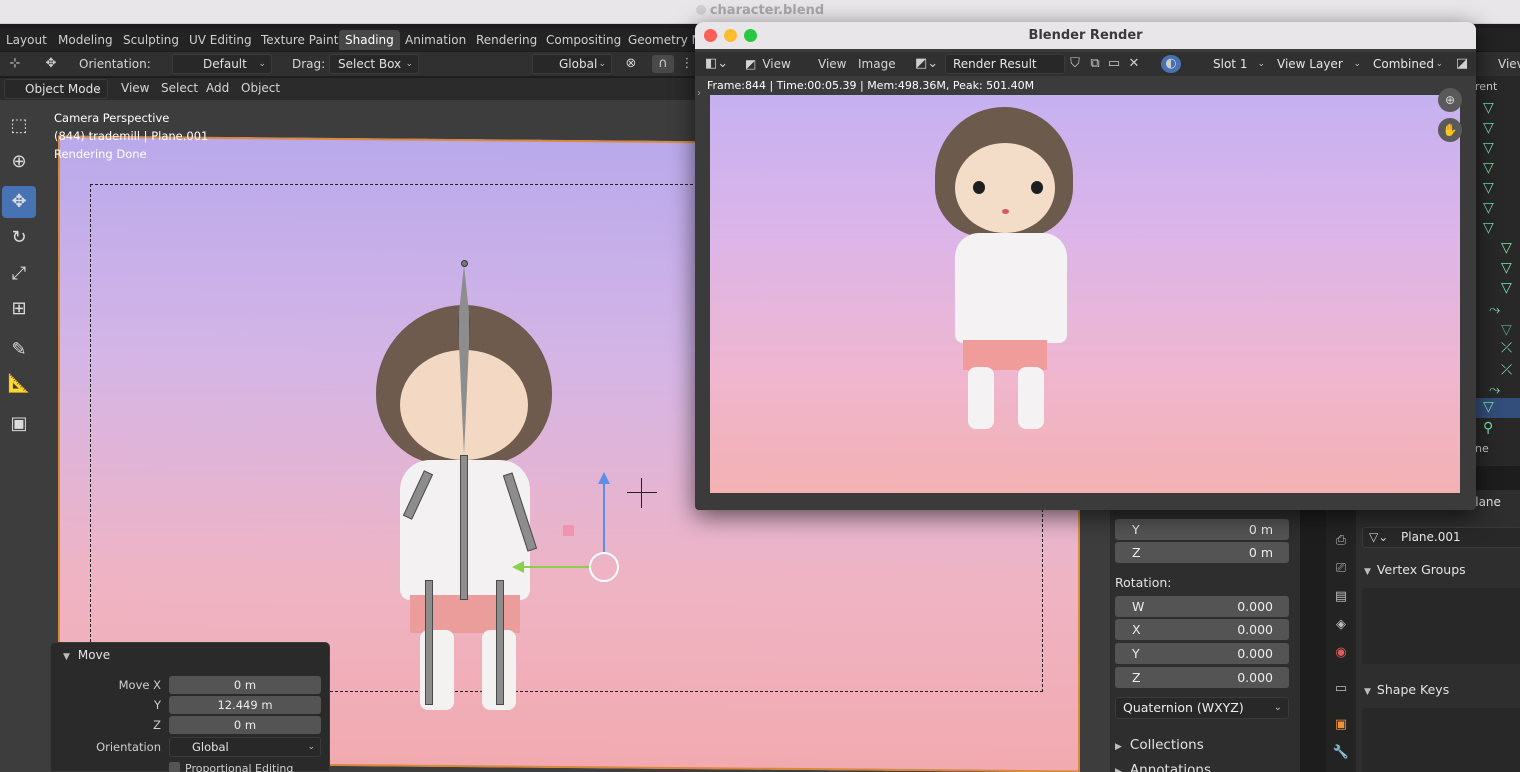  I want to click on tab-shading: Shading, so click(369, 40).